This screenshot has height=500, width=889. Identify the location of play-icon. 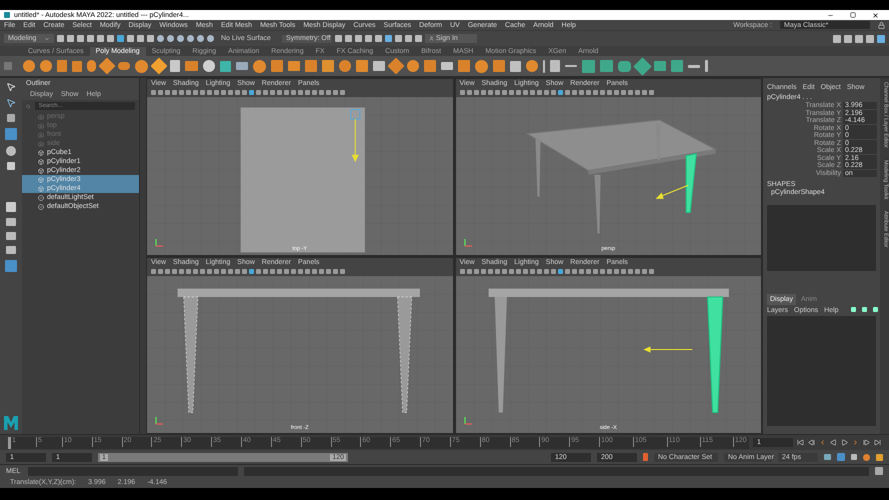
(844, 442).